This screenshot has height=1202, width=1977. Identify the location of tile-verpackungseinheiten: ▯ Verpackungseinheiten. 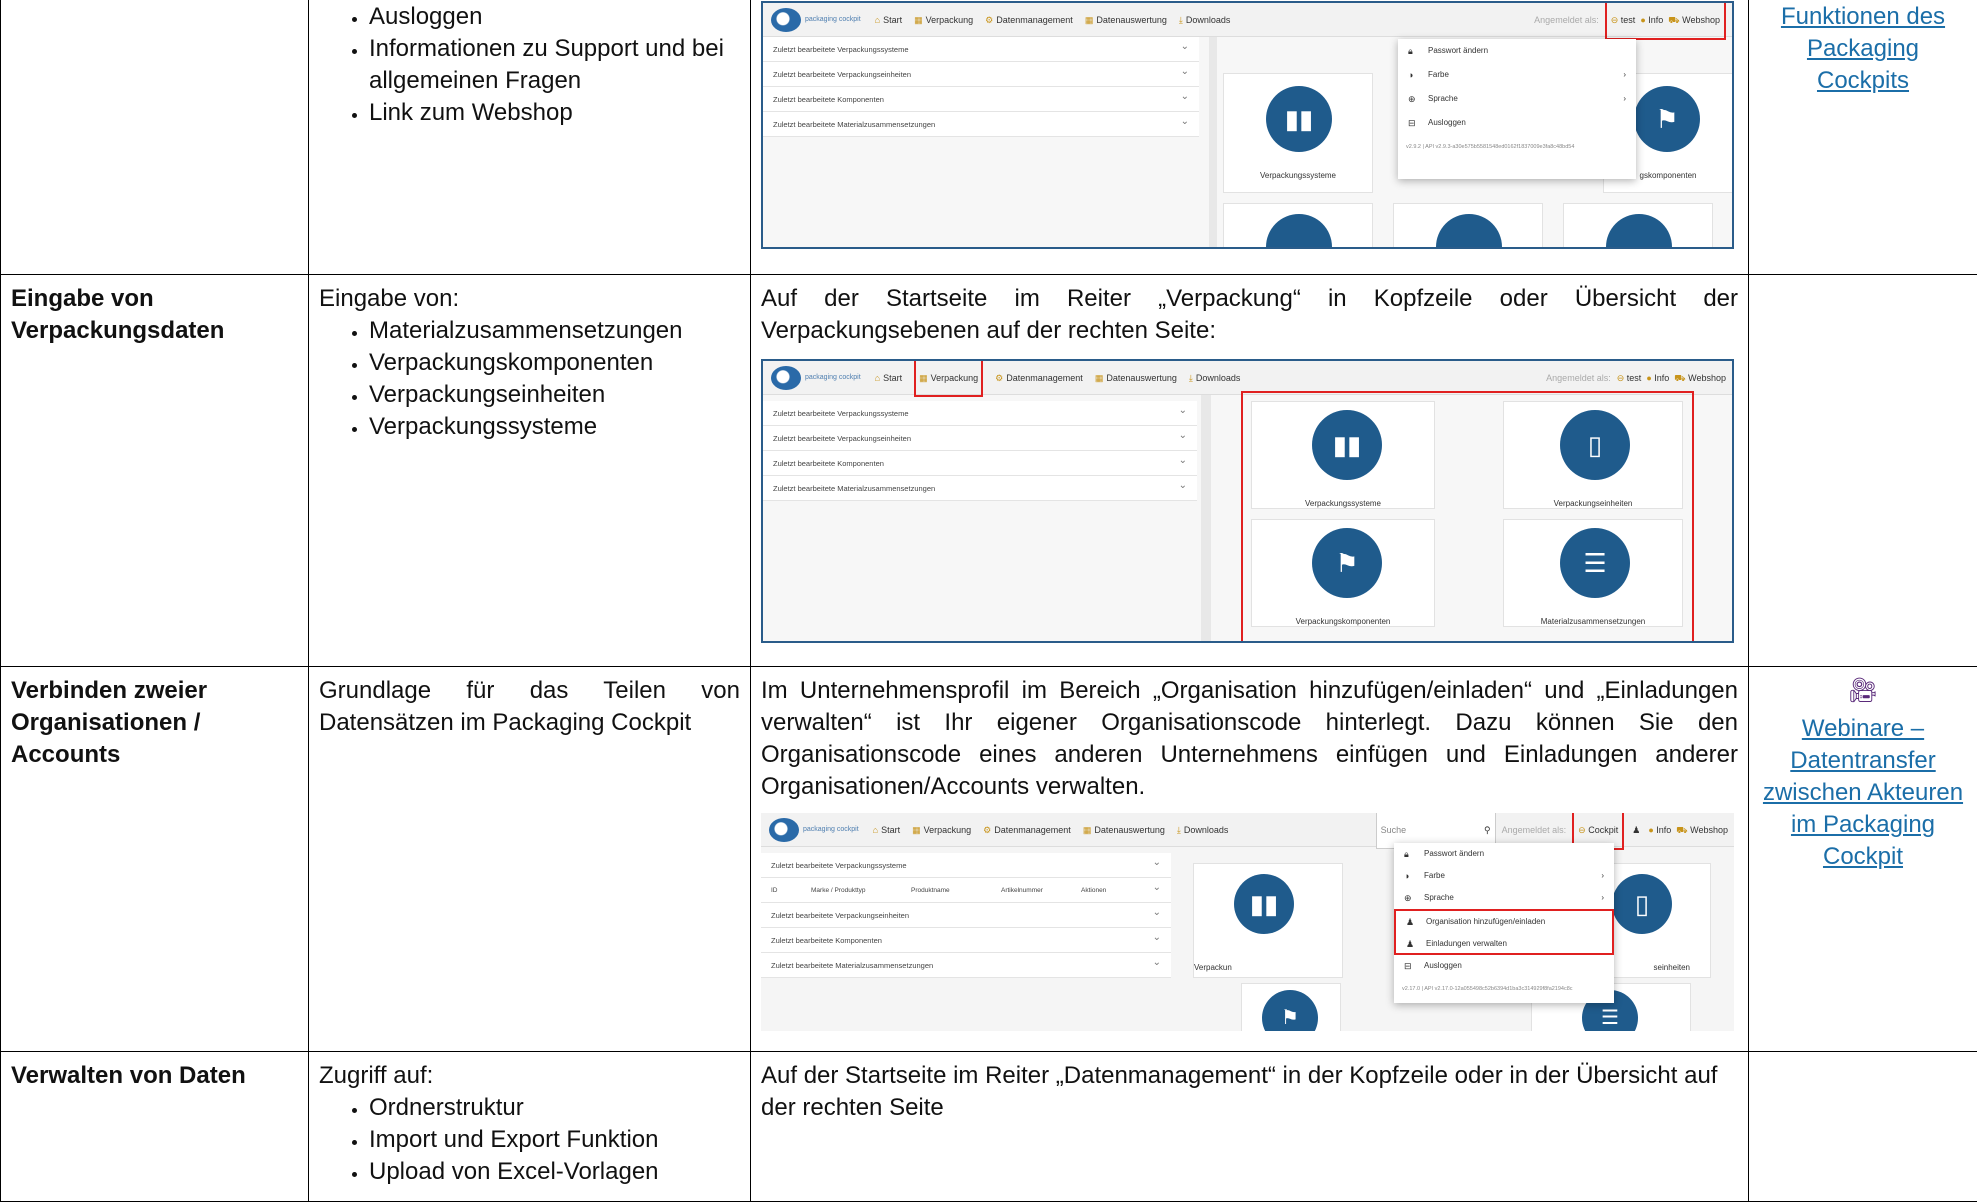
(1593, 455).